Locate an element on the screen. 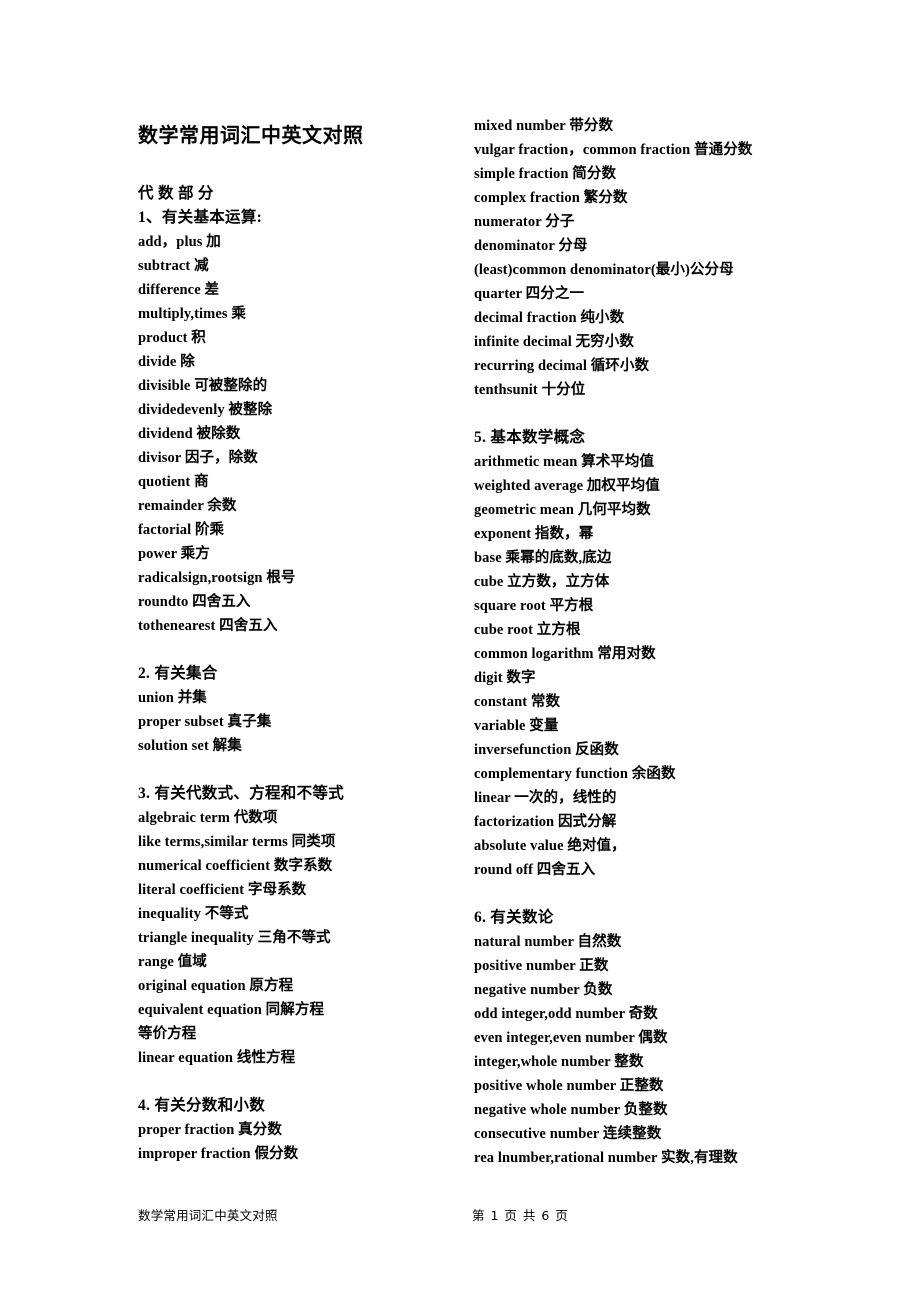 The height and width of the screenshot is (1302, 920). right-column-entry: integer,whole number 整数 is located at coordinates (559, 1062).